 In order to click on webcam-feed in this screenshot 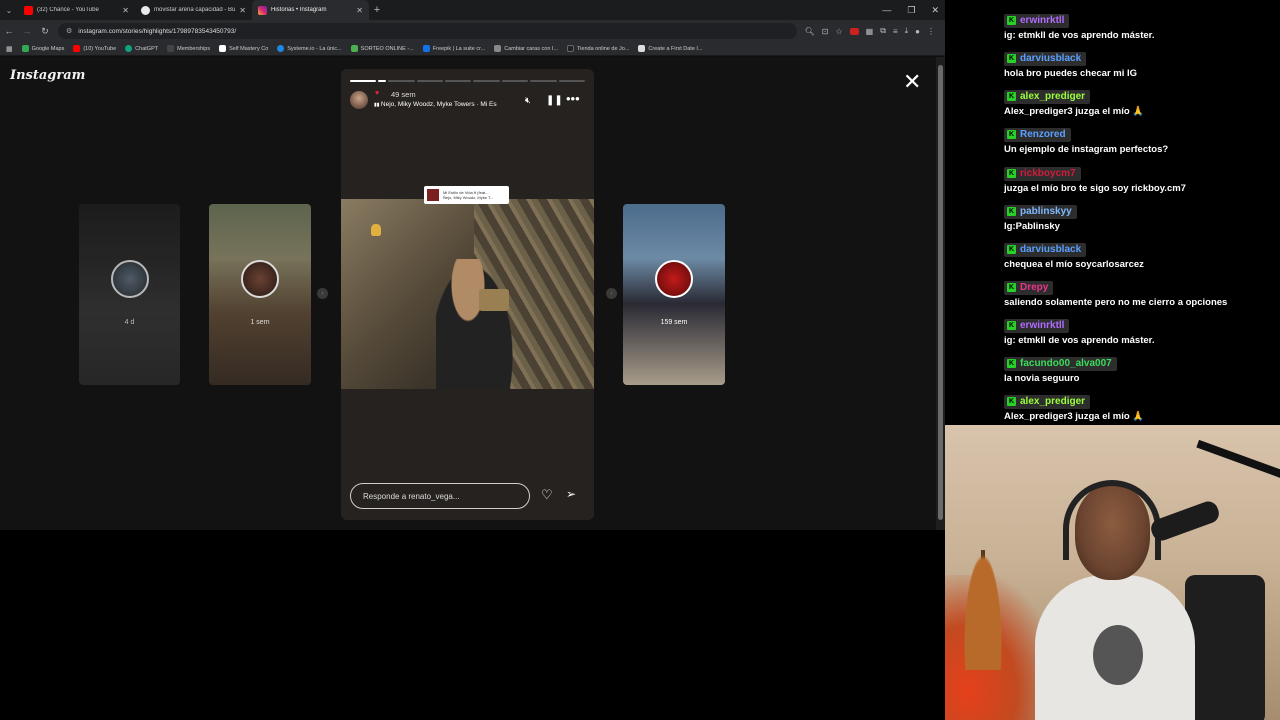, I will do `click(1112, 572)`.